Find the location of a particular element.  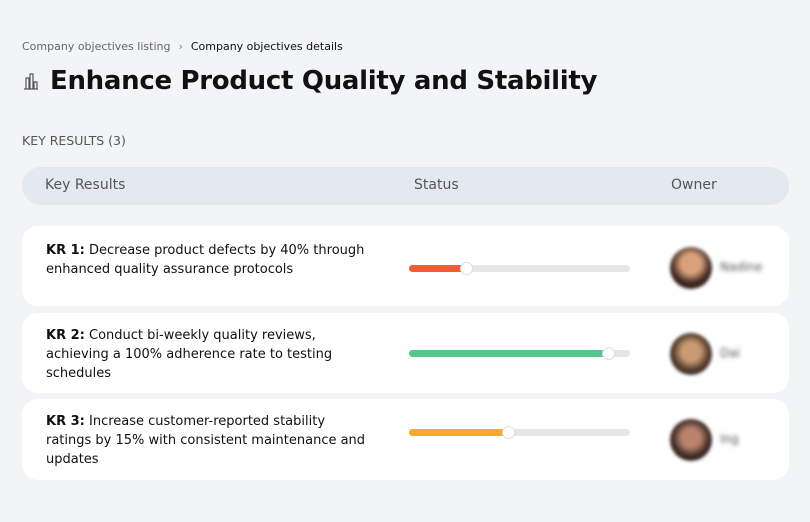

owner-name: Ing is located at coordinates (729, 439).